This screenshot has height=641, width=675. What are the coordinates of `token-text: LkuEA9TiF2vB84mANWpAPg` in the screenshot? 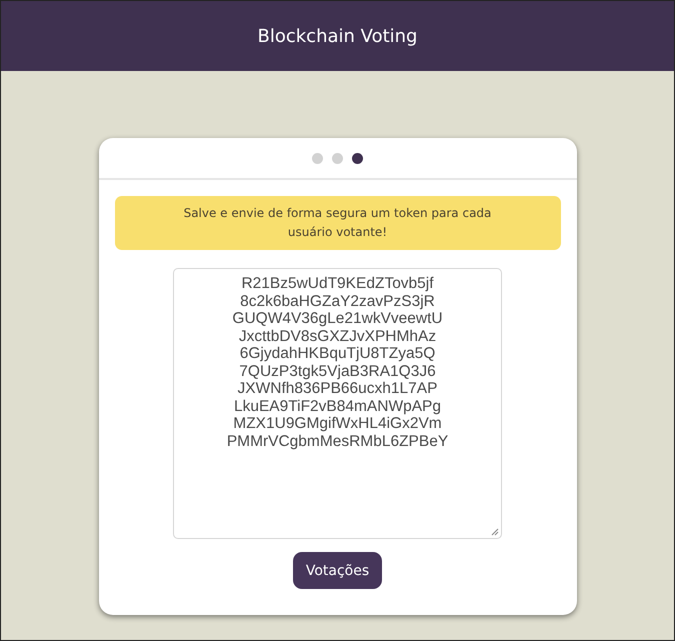 It's located at (338, 406).